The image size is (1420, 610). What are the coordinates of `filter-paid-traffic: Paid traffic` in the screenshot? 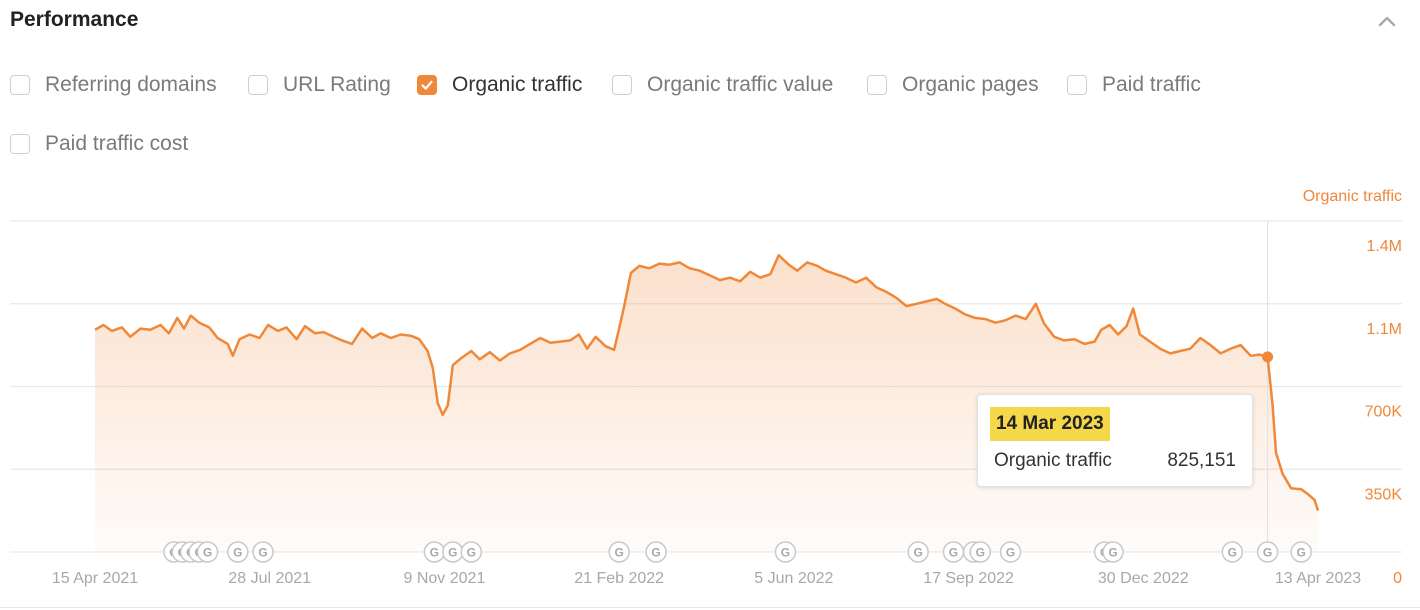 It's located at (1134, 85).